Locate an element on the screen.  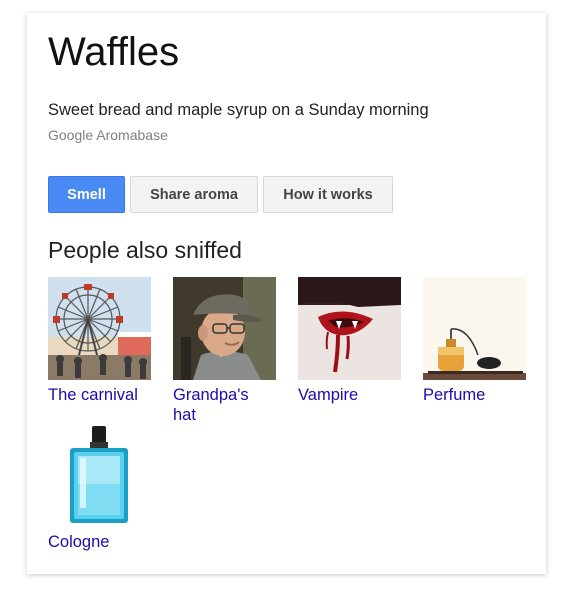
related-item-carnival: The carnival is located at coordinates (99, 341).